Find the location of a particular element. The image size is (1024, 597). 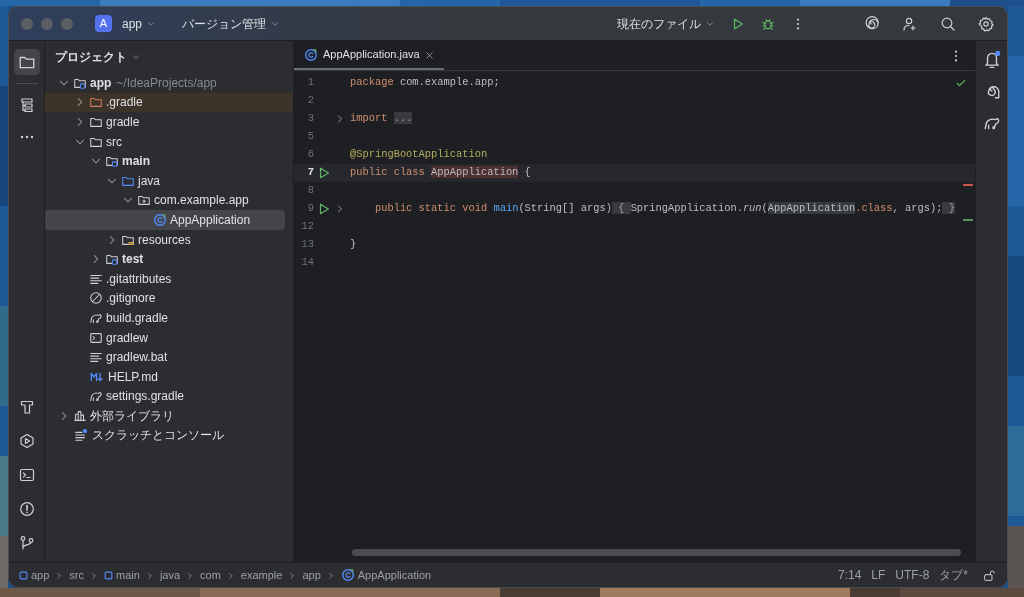

code-line: public static void main(String[] args) { SpringApplication.run(AppApplication.class, args); } is located at coordinates (664, 209).